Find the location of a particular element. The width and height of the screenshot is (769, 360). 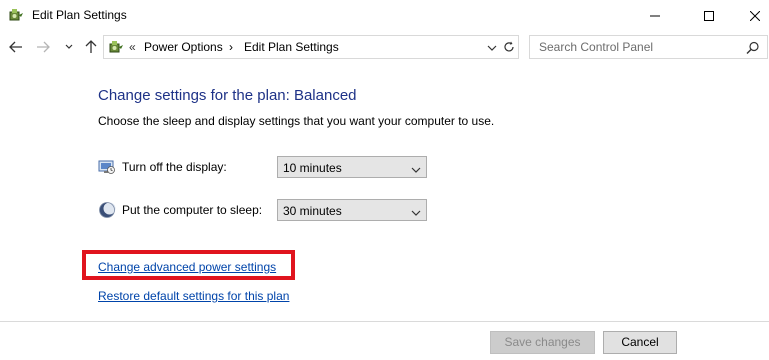

advanced-power-settings-link: Change advanced power settings is located at coordinates (187, 267).